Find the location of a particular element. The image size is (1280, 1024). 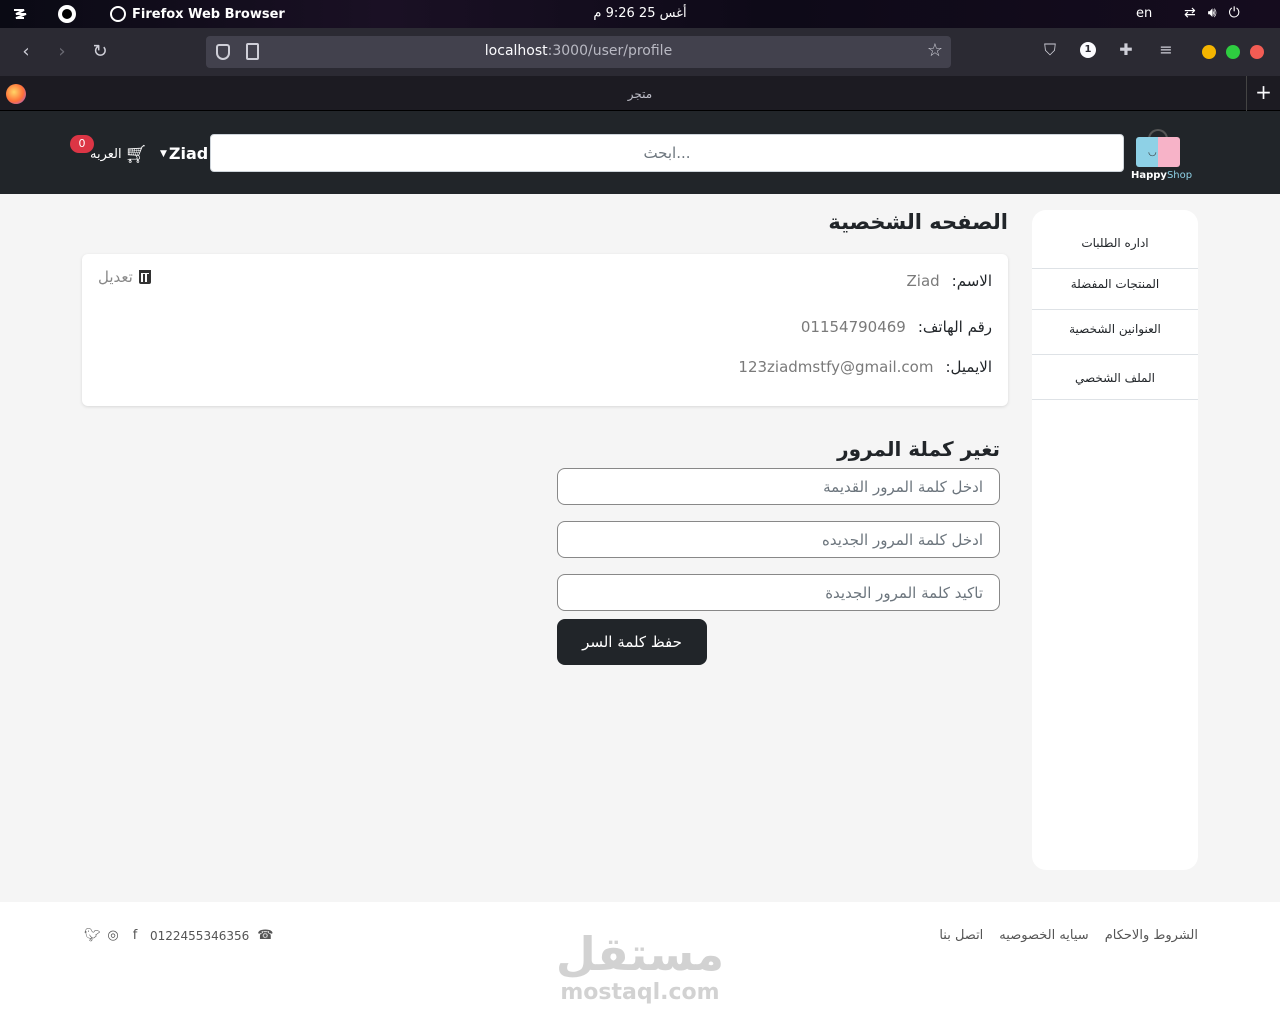

input-language: en is located at coordinates (1144, 13).